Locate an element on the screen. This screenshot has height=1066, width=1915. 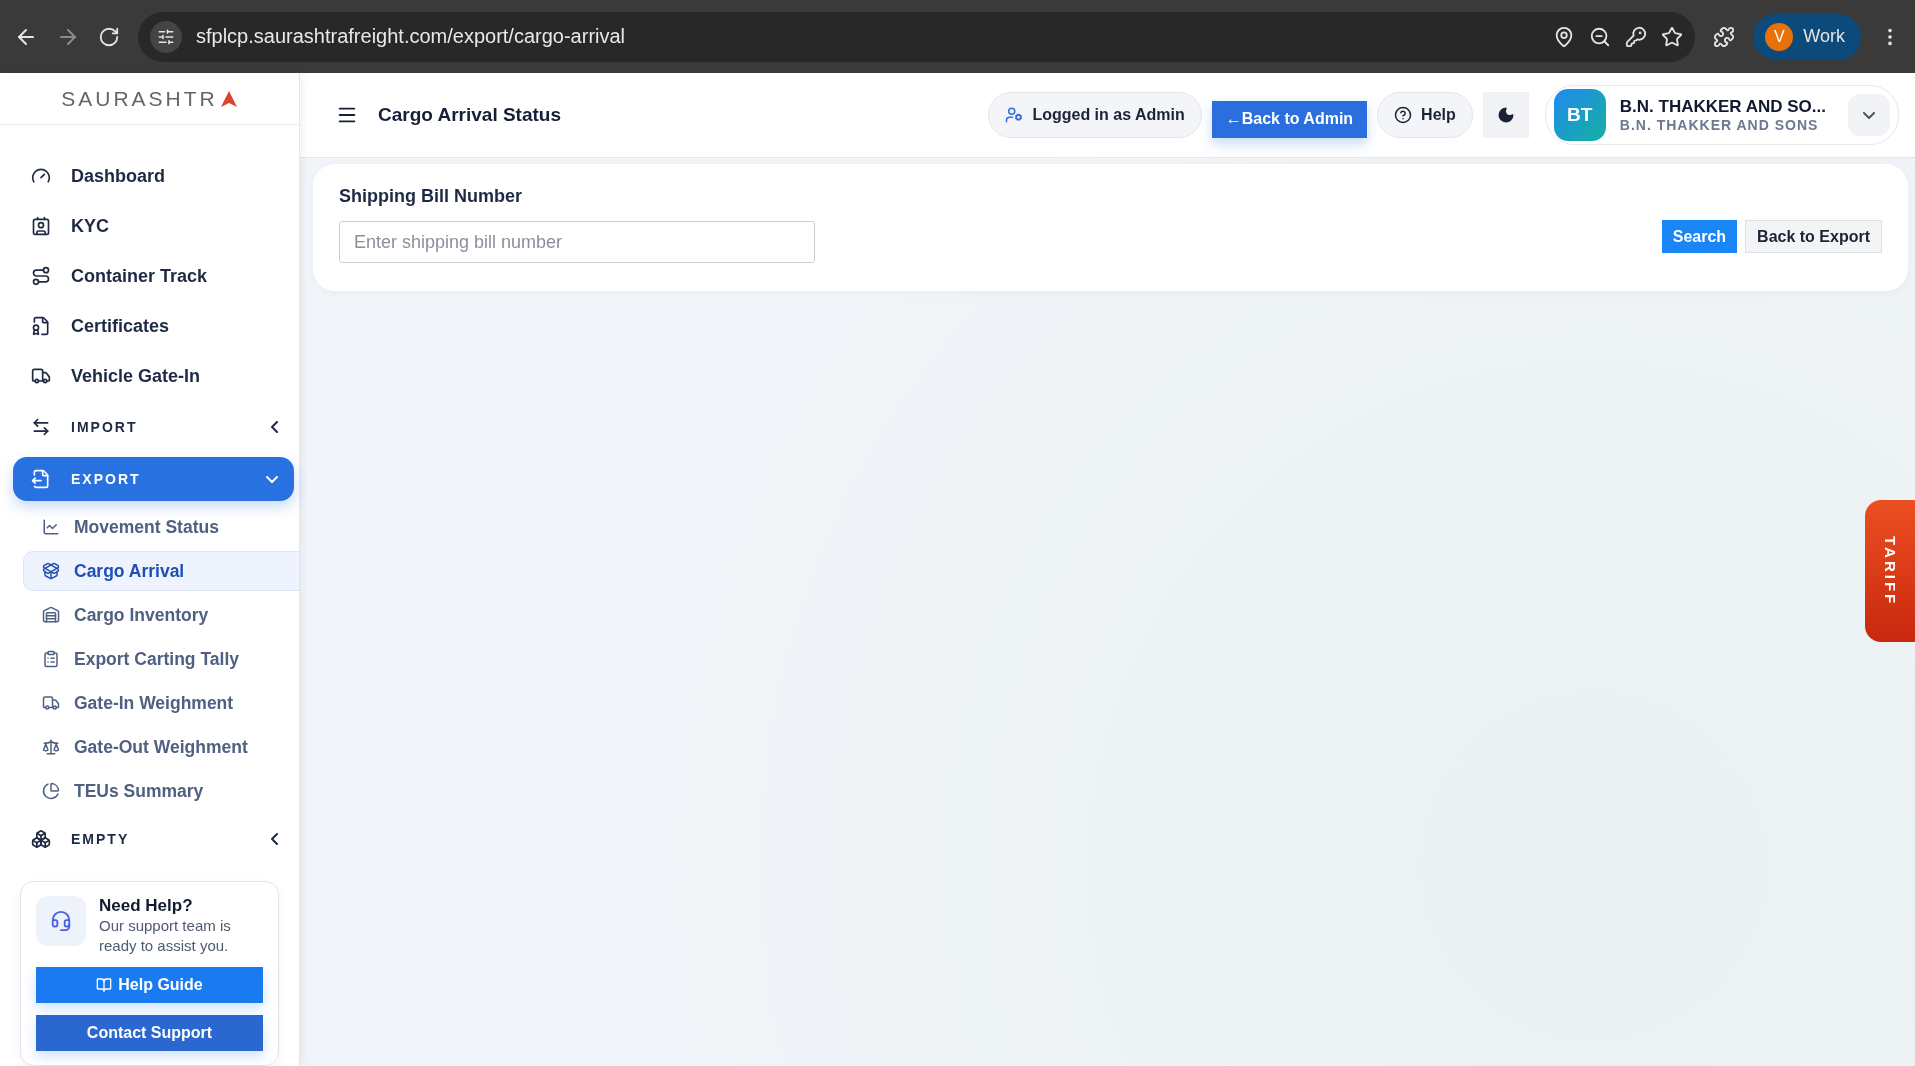
gauge-icon is located at coordinates (41, 176).